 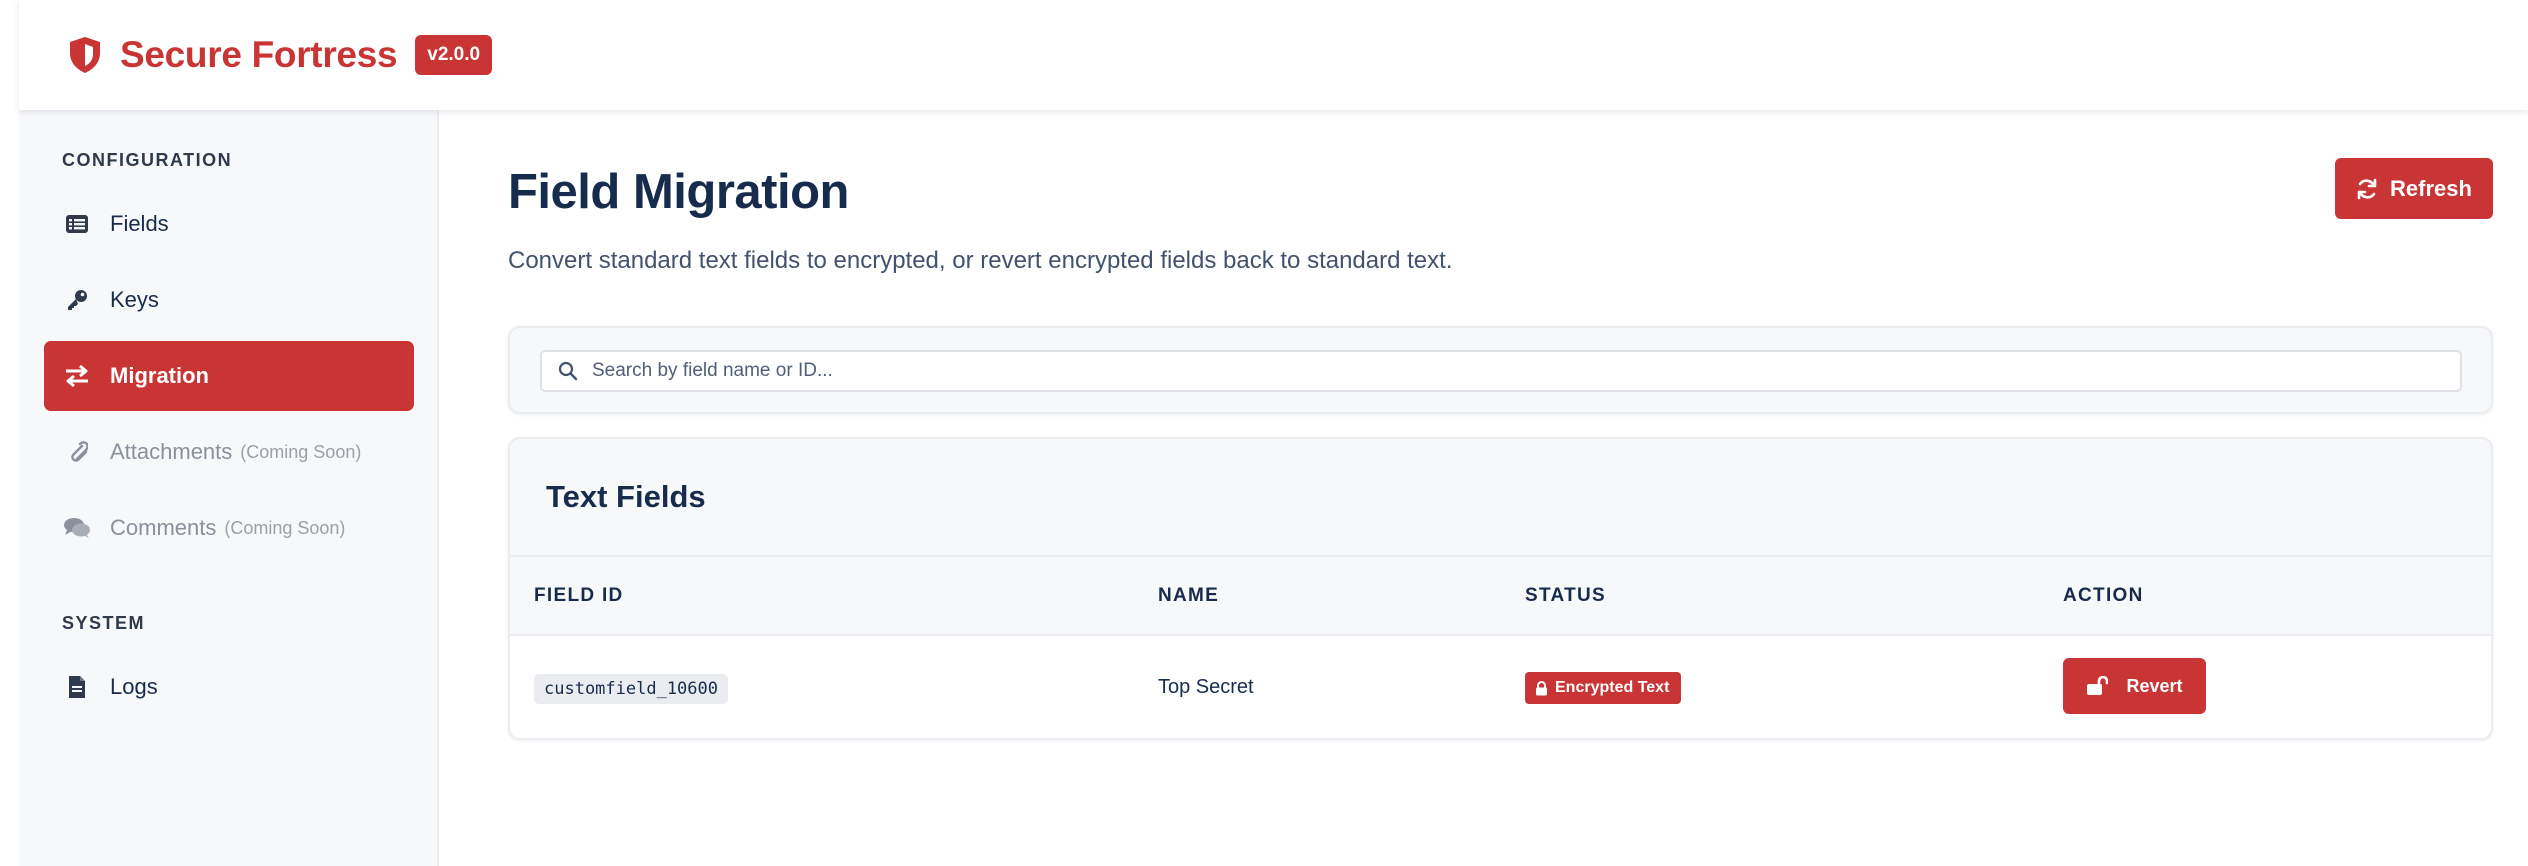 What do you see at coordinates (104, 623) in the screenshot?
I see `sidebar-section-system: SYSTEM` at bounding box center [104, 623].